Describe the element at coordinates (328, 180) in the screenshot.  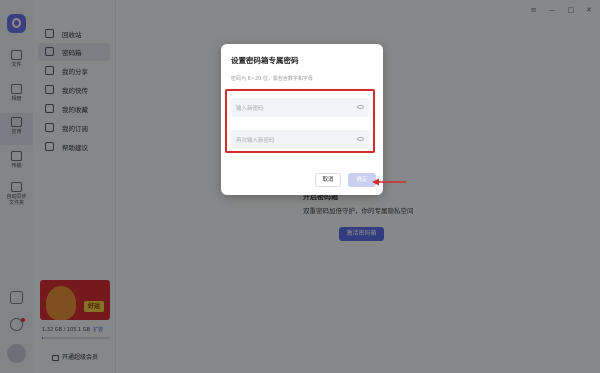
I see `cancel-button: 取消` at that location.